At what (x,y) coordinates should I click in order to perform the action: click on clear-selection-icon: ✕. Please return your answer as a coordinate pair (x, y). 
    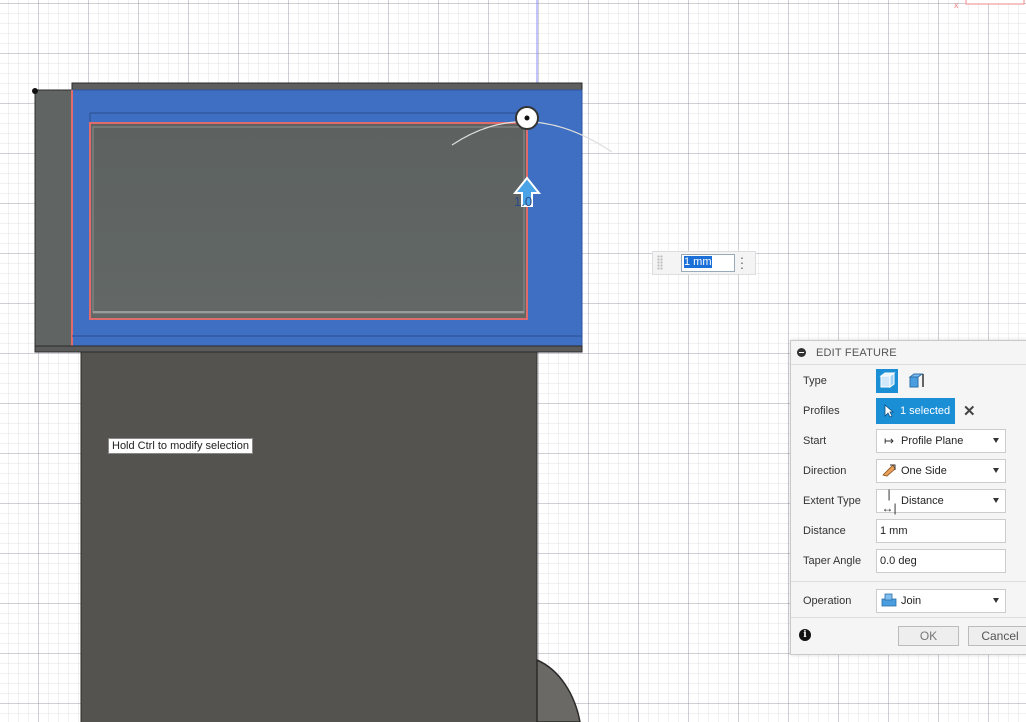
    Looking at the image, I should click on (969, 411).